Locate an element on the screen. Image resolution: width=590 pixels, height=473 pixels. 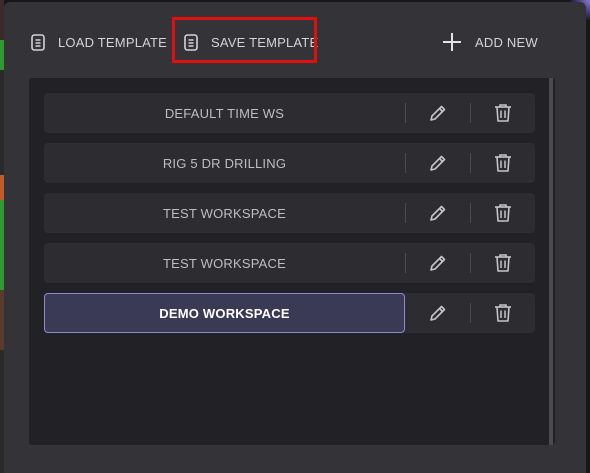
workspace-name: RIG 5 DR DRILLING is located at coordinates (224, 163).